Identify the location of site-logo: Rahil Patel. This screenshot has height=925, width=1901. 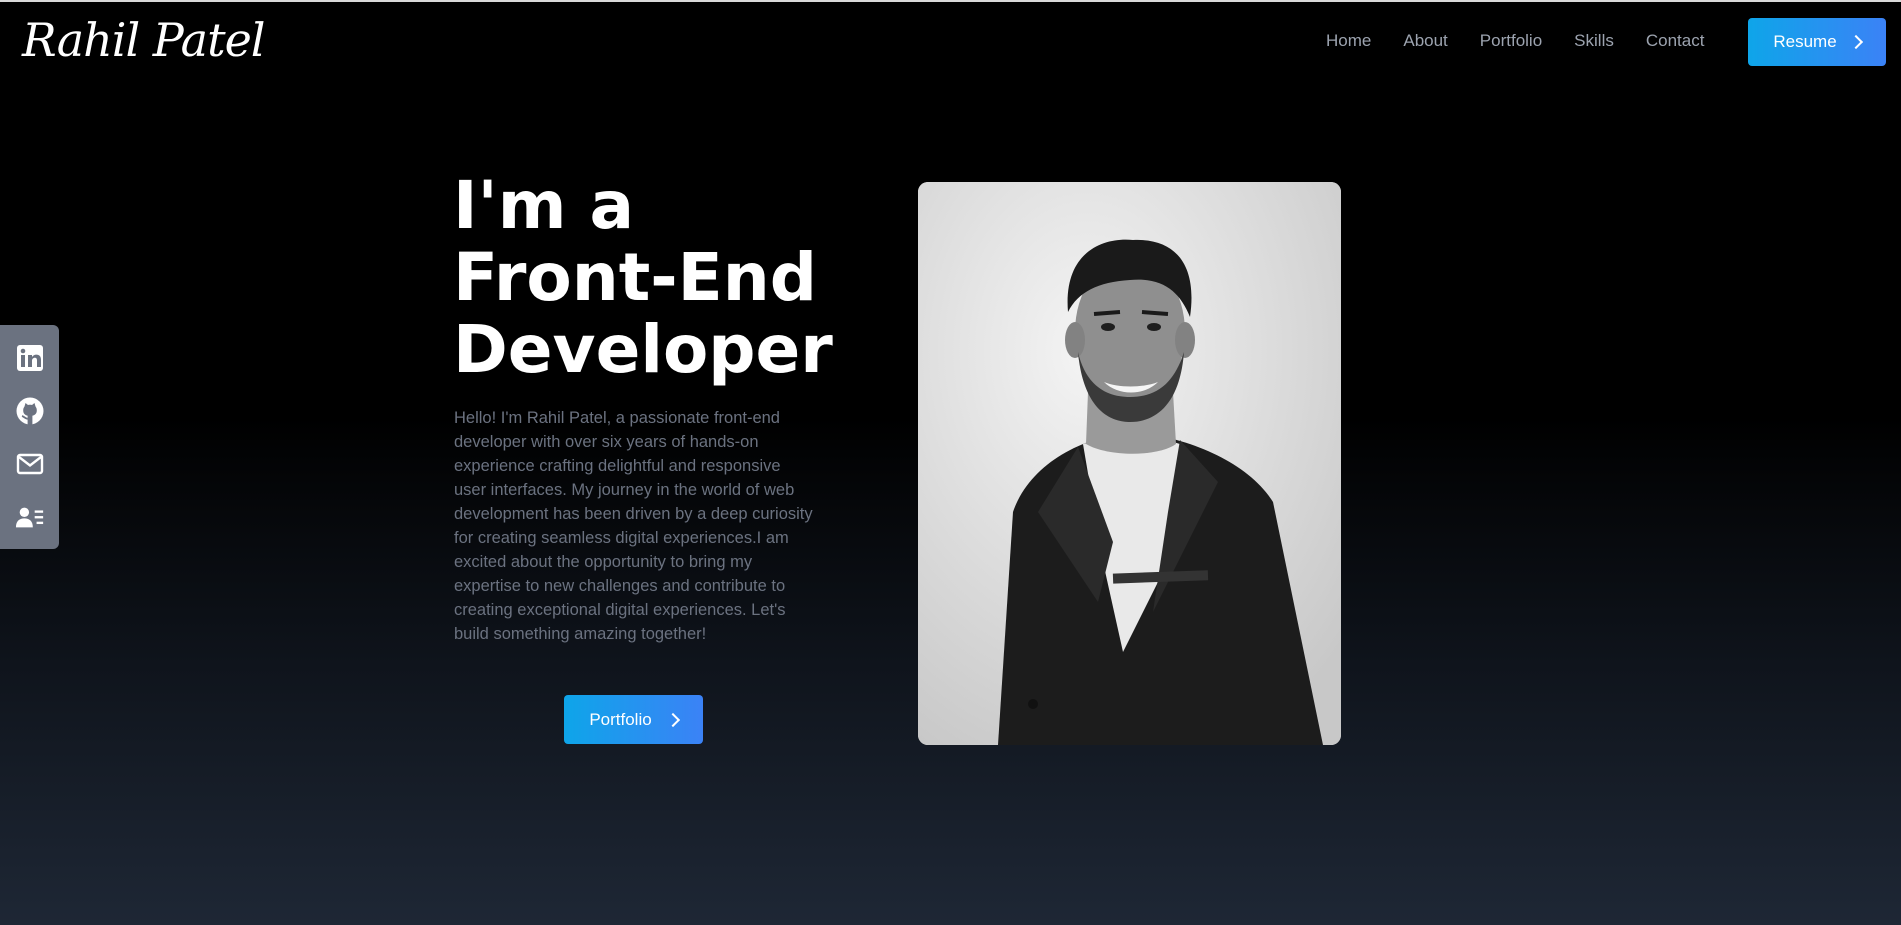
(144, 40).